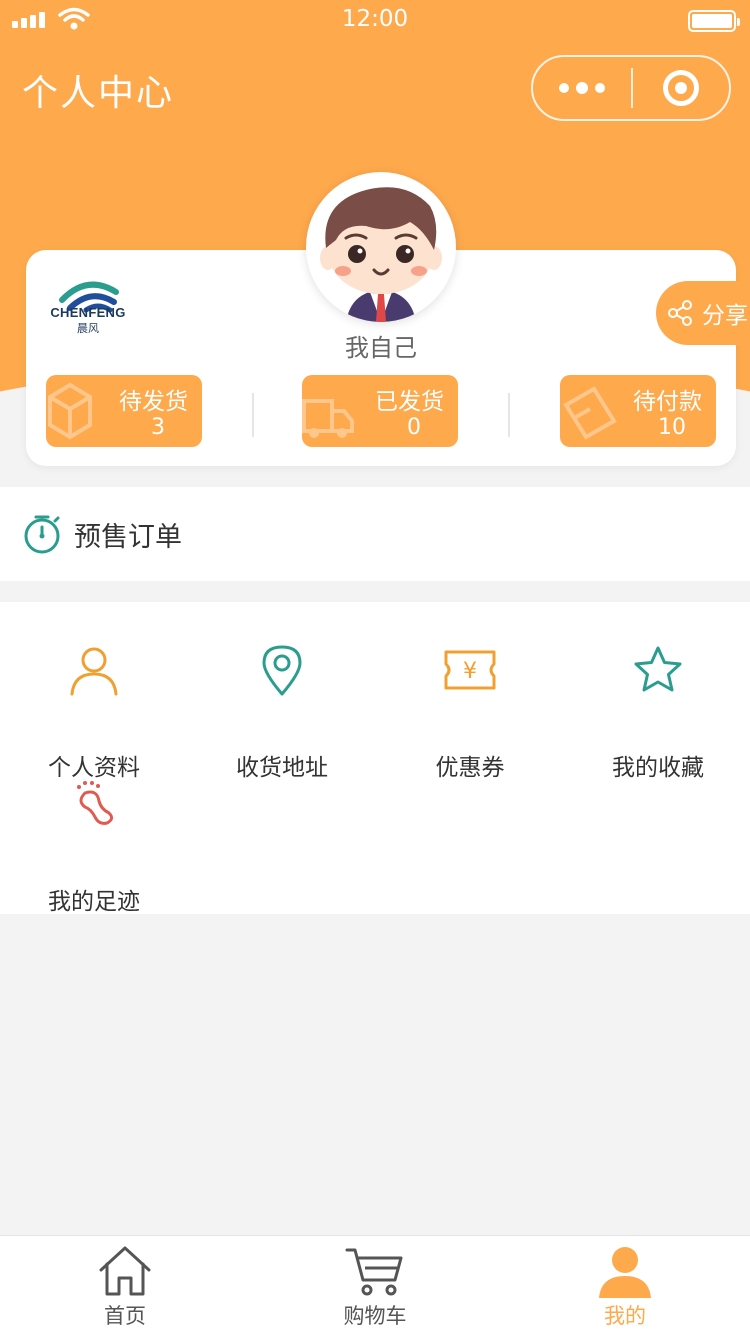  I want to click on profile-name: 我自己, so click(381, 348).